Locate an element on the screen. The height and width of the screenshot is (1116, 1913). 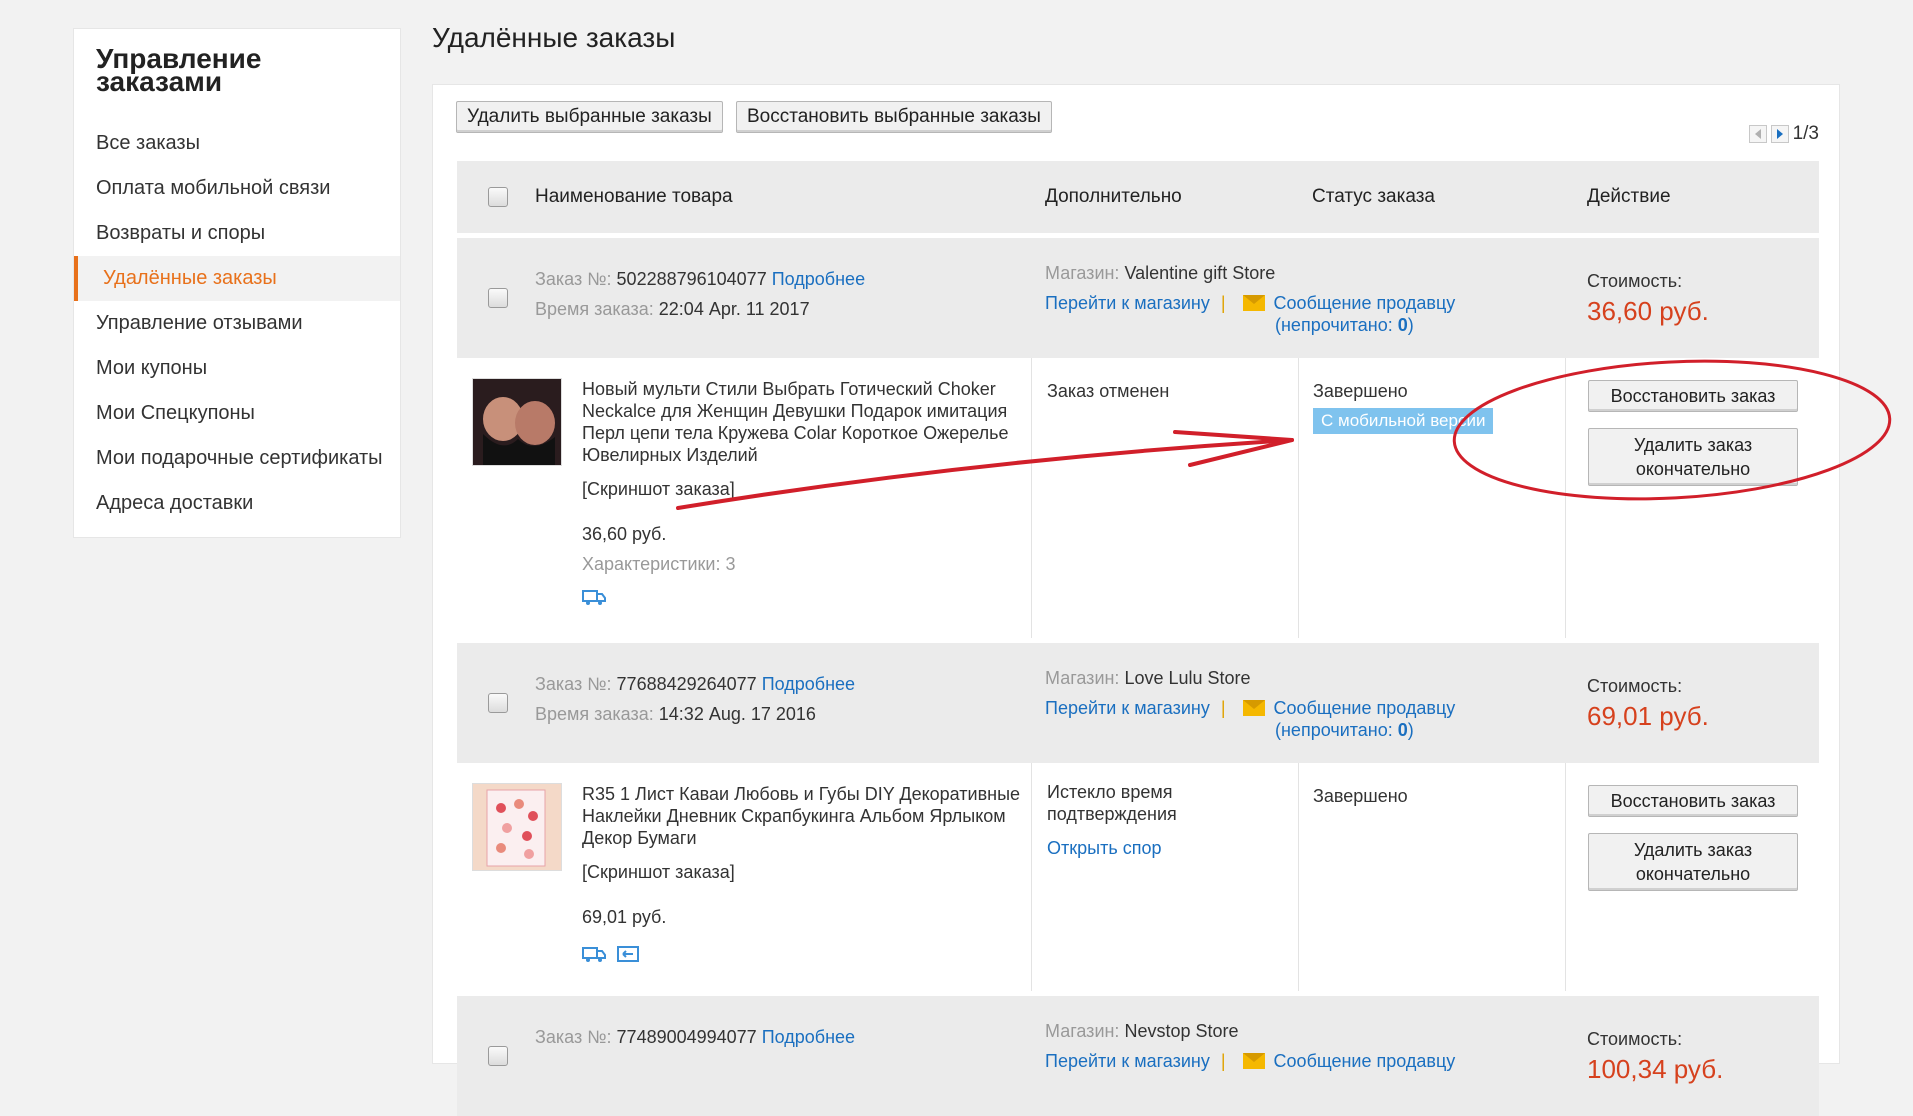
pager-label: 1/3 is located at coordinates (1805, 133).